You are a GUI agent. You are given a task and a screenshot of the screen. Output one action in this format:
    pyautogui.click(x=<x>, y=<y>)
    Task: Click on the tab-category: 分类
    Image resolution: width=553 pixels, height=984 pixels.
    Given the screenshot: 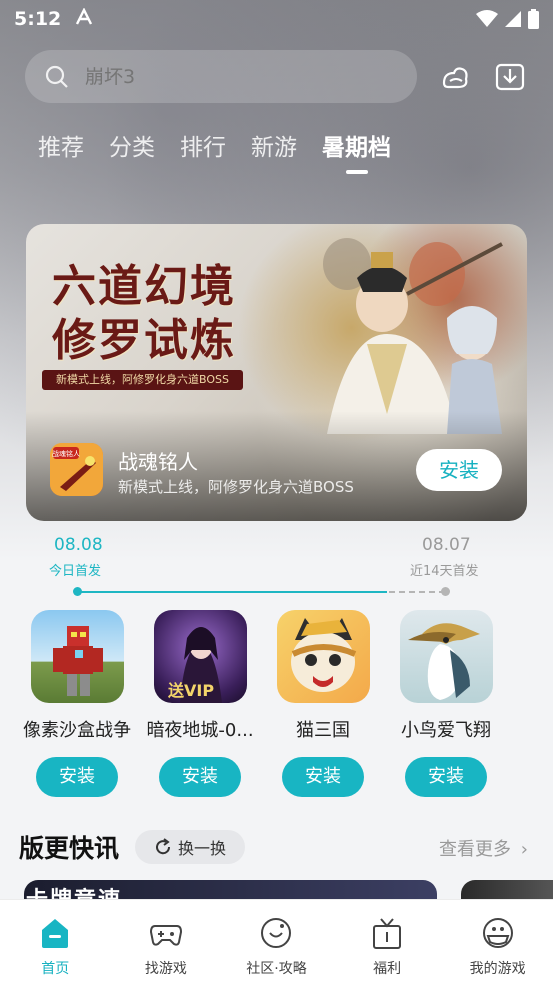 What is the action you would take?
    pyautogui.click(x=132, y=150)
    